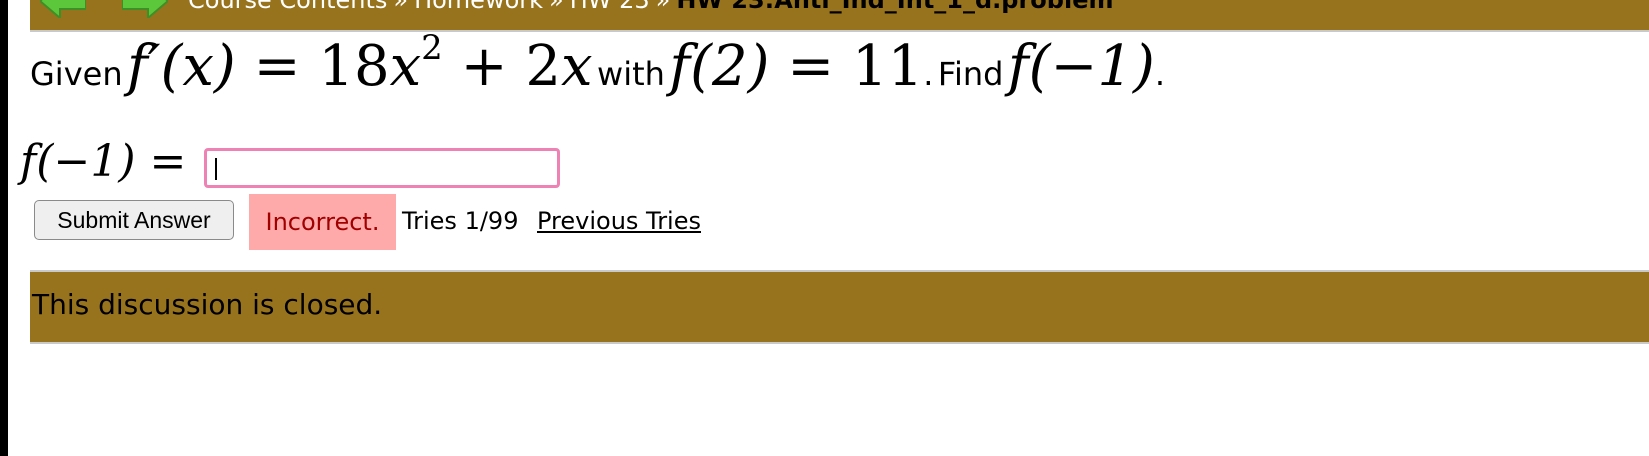 Image resolution: width=1649 pixels, height=456 pixels. What do you see at coordinates (216, 169) in the screenshot?
I see `text-caret` at bounding box center [216, 169].